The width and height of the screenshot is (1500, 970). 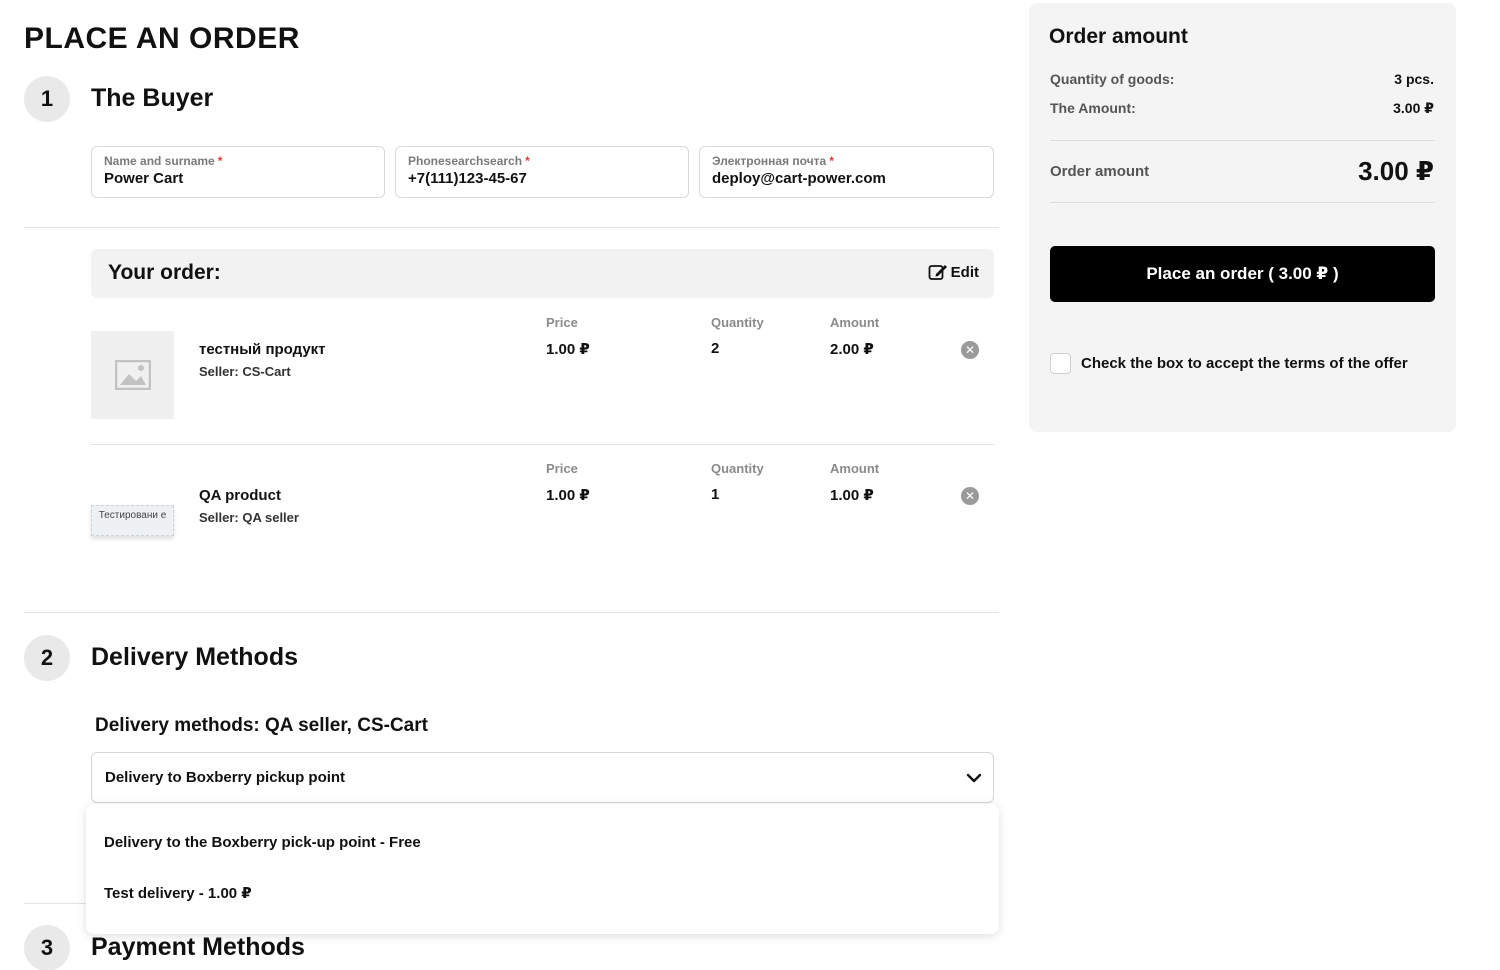 What do you see at coordinates (852, 349) in the screenshot?
I see `amount-value: 2.00 ₽` at bounding box center [852, 349].